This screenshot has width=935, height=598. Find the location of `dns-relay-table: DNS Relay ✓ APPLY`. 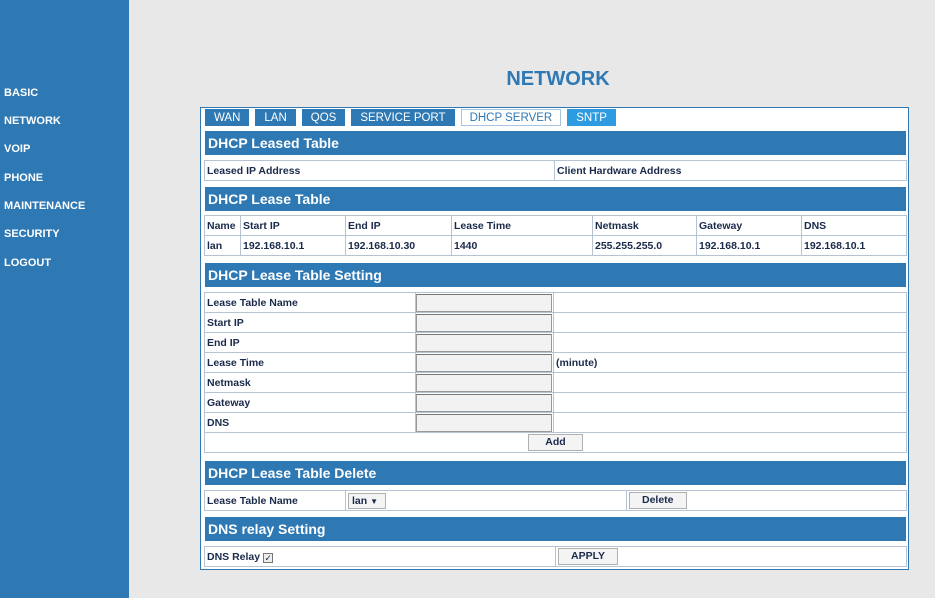

dns-relay-table: DNS Relay ✓ APPLY is located at coordinates (555, 556).